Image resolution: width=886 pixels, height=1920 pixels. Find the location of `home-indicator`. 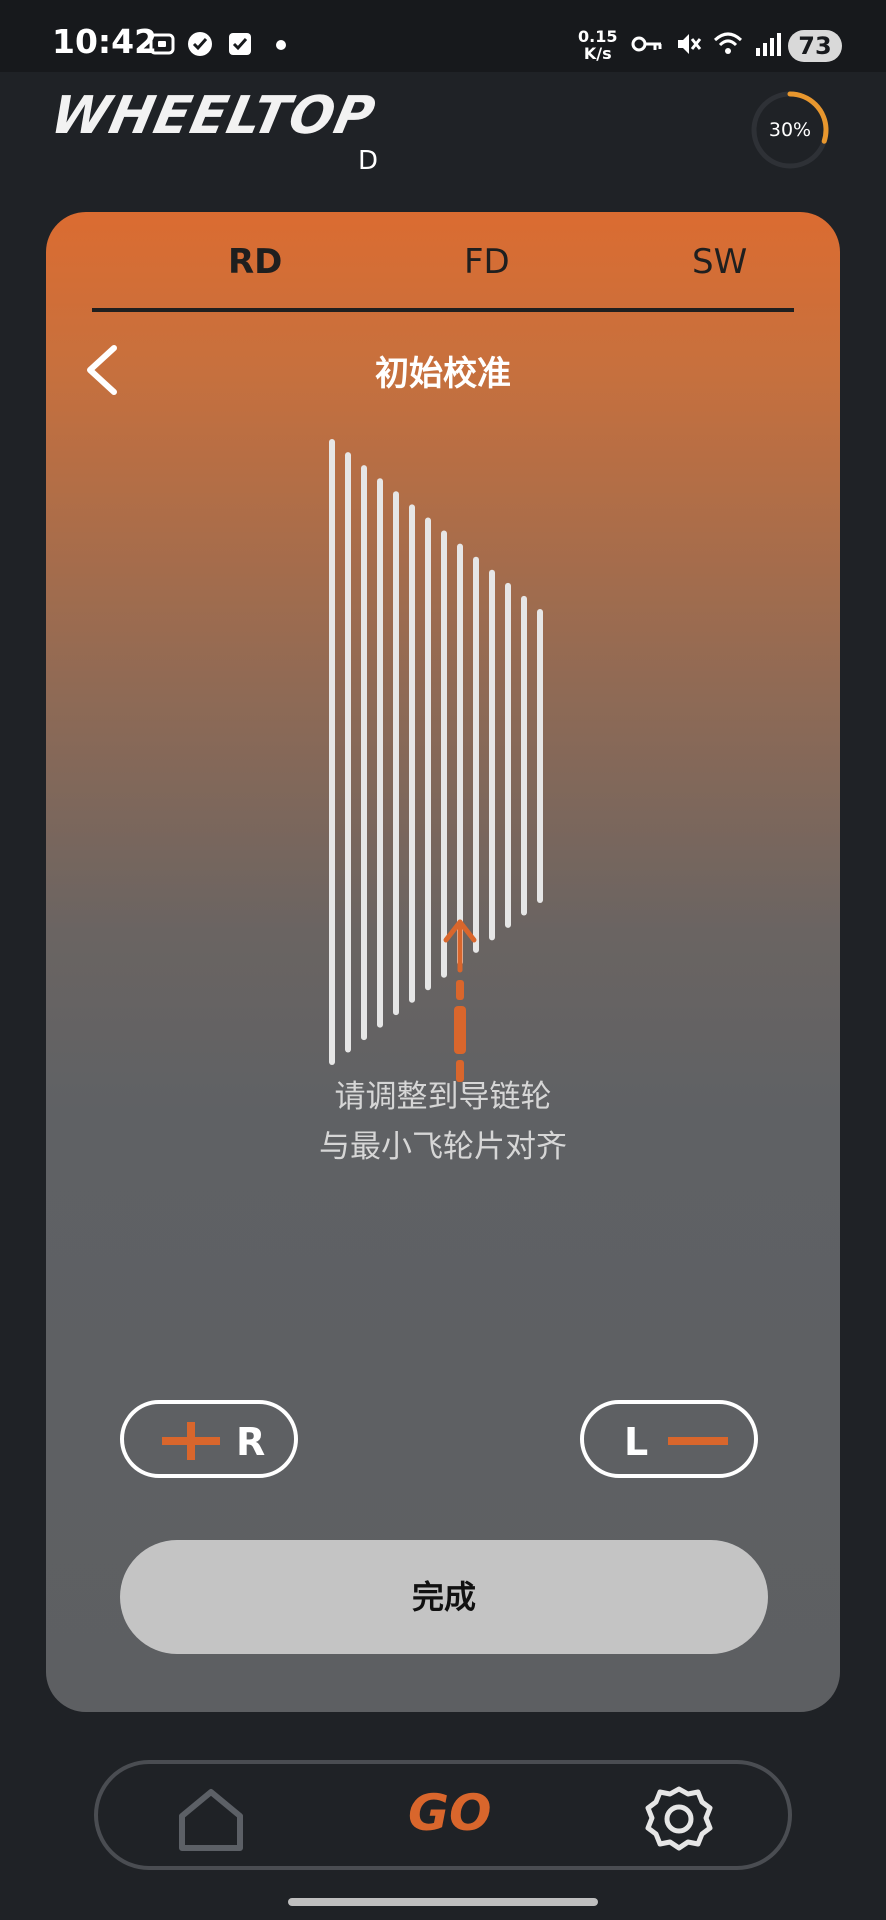

home-indicator is located at coordinates (443, 1902).